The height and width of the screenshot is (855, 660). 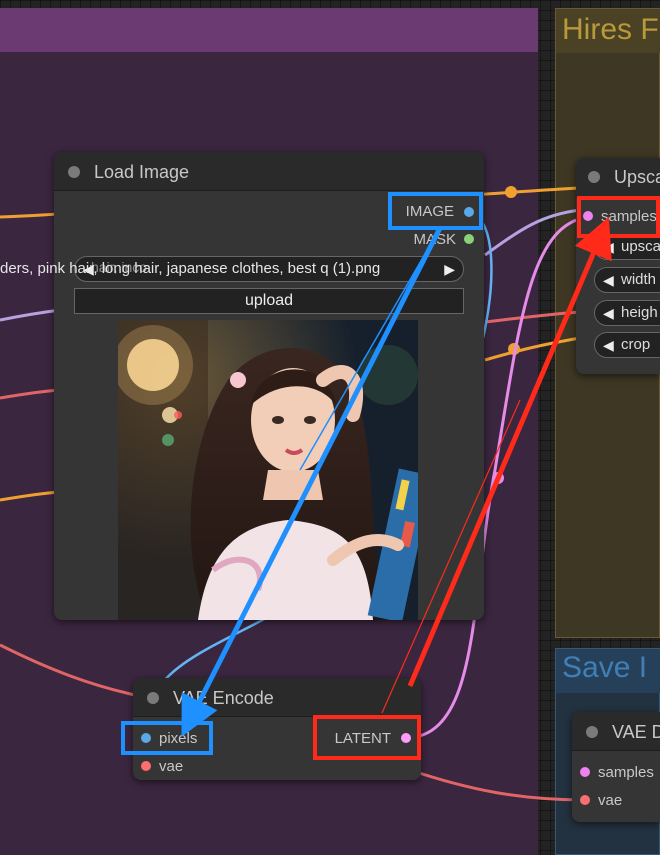 What do you see at coordinates (370, 349) in the screenshot?
I see `blue-arrow-thin` at bounding box center [370, 349].